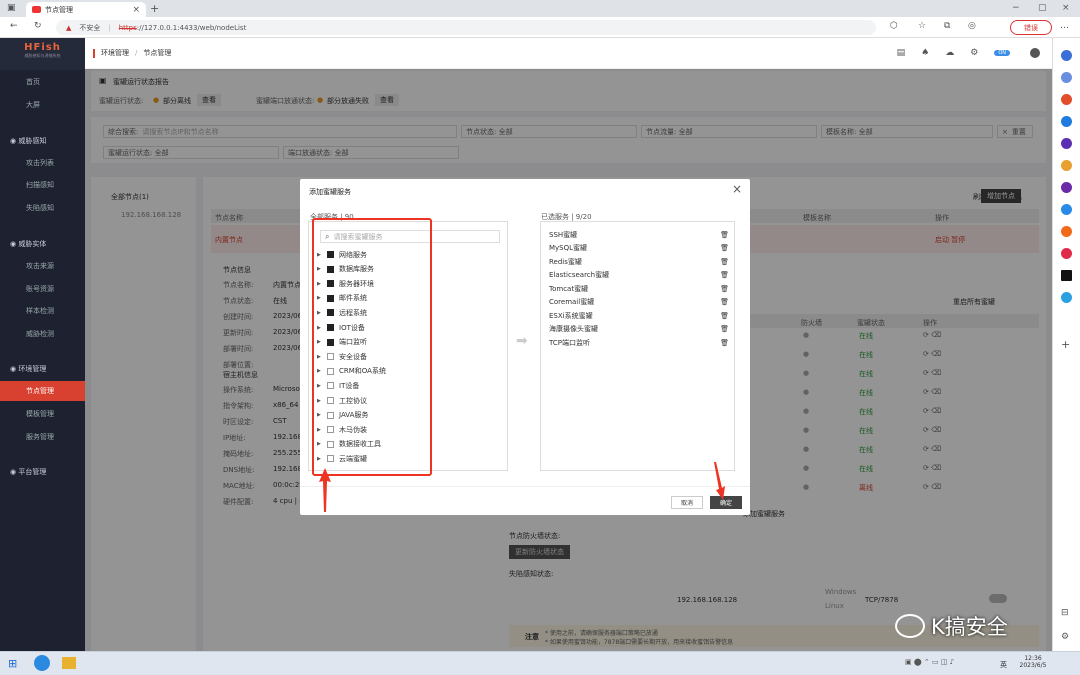  I want to click on sidebar-item-label: 威胁检测, so click(40, 334).